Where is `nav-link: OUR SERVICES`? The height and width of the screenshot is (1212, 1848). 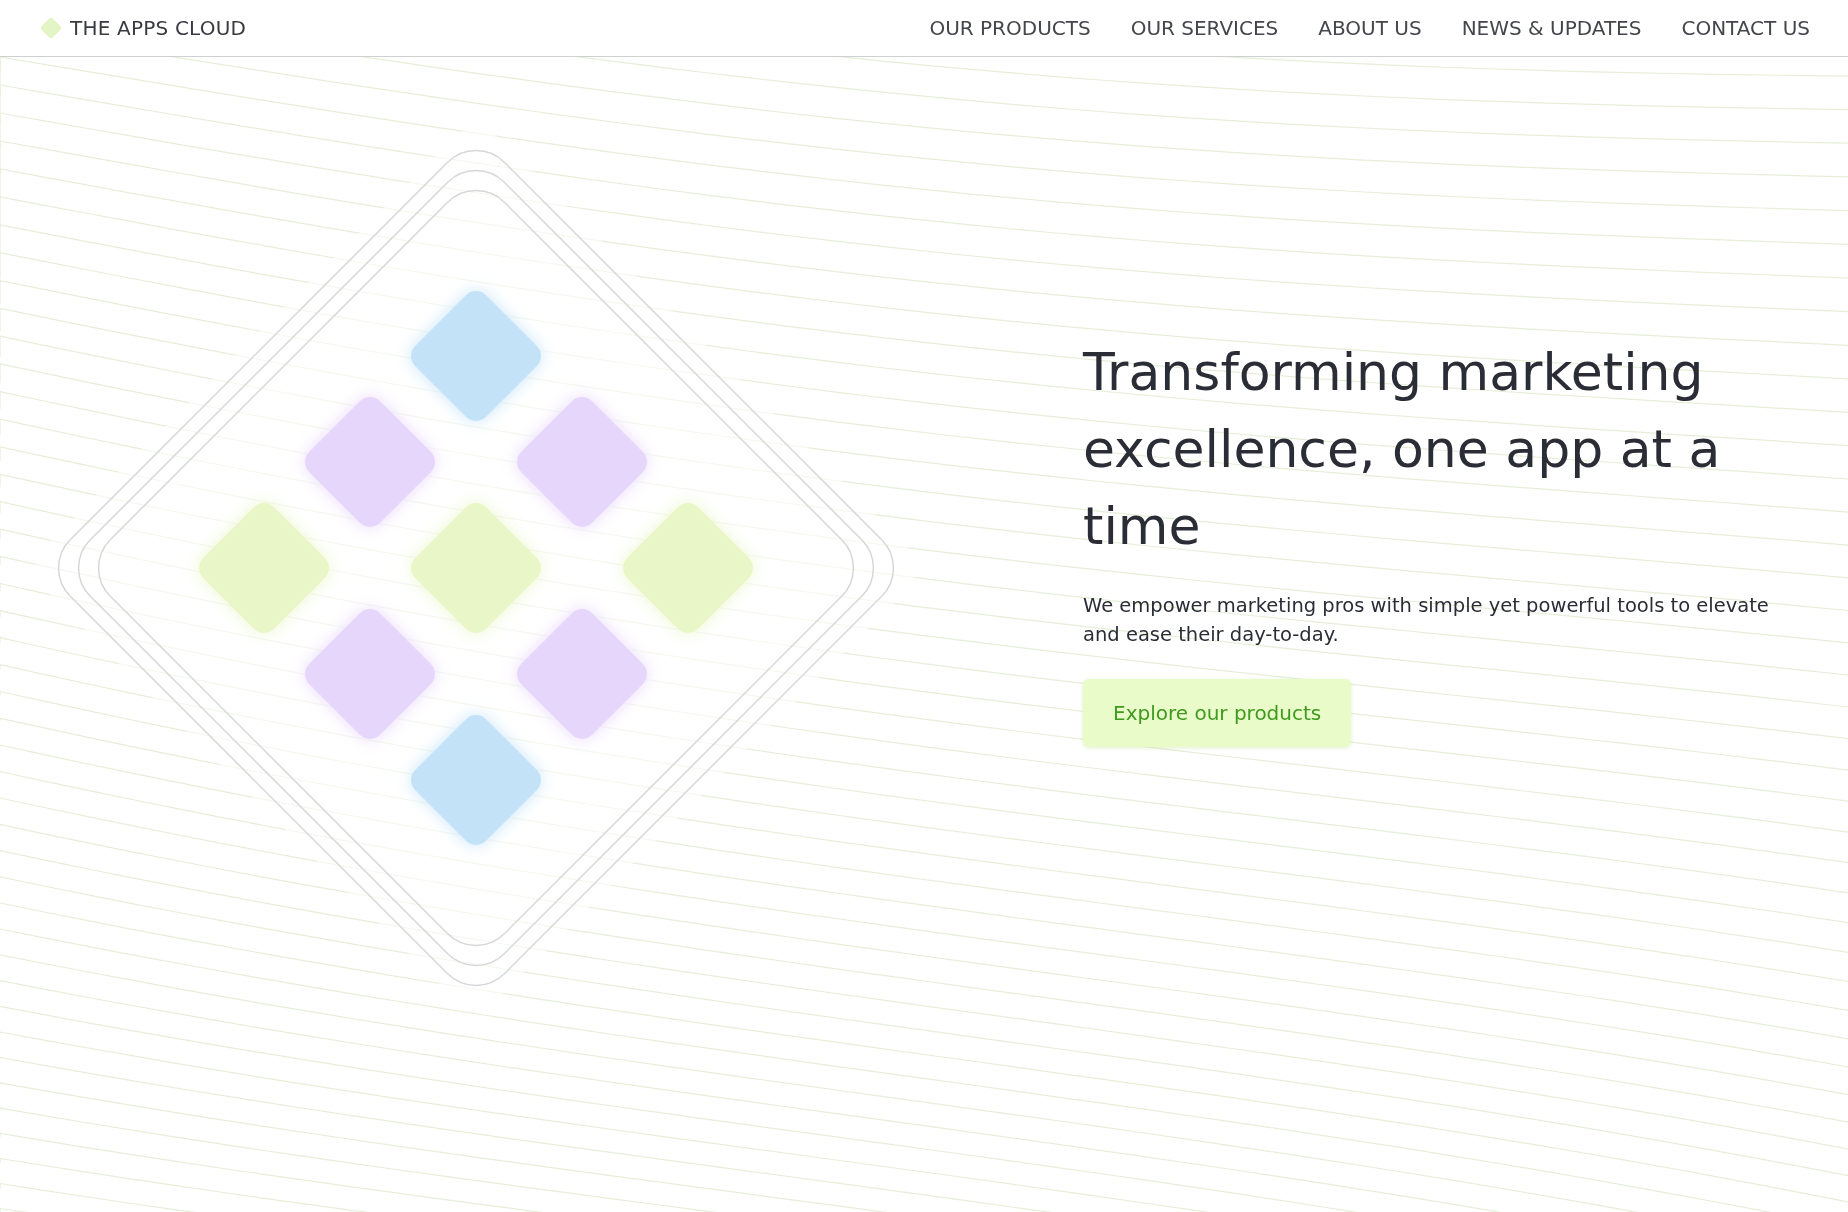
nav-link: OUR SERVICES is located at coordinates (1204, 28).